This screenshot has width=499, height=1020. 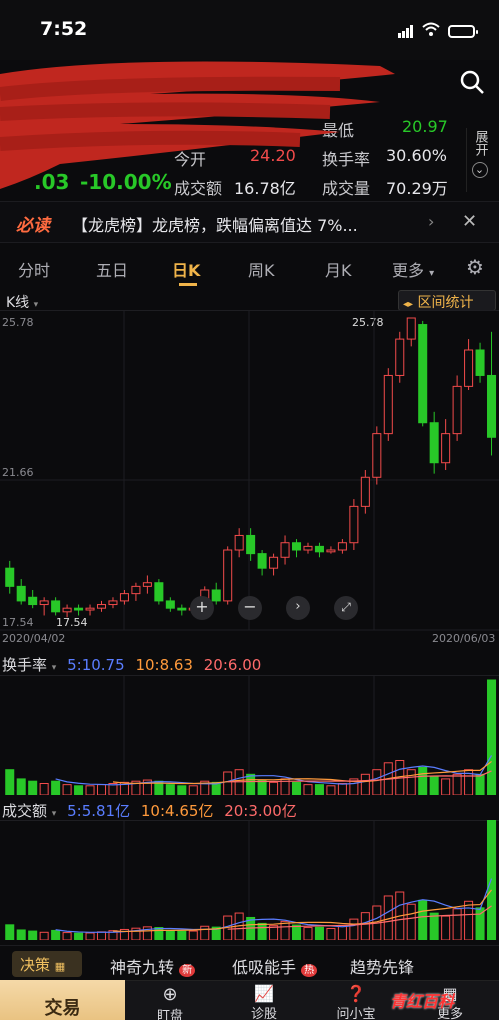 What do you see at coordinates (99, 811) in the screenshot?
I see `volume-ma5: 5:5.81亿` at bounding box center [99, 811].